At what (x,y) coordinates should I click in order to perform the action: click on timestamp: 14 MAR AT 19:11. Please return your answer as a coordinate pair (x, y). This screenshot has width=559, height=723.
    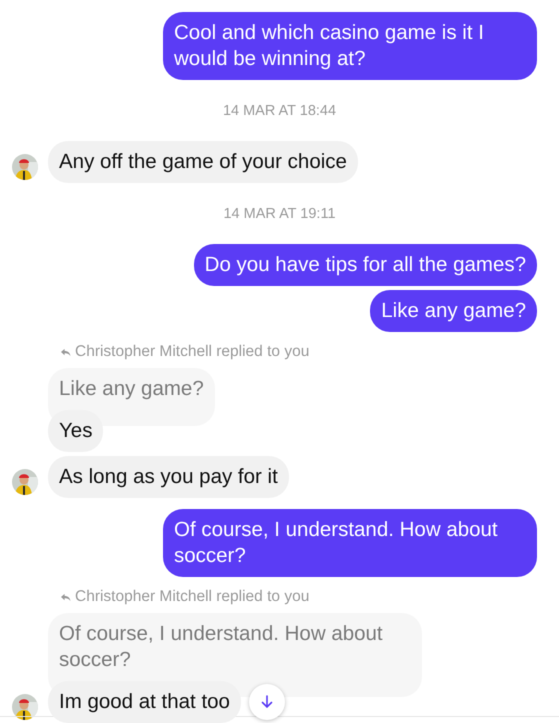
    Looking at the image, I should click on (279, 214).